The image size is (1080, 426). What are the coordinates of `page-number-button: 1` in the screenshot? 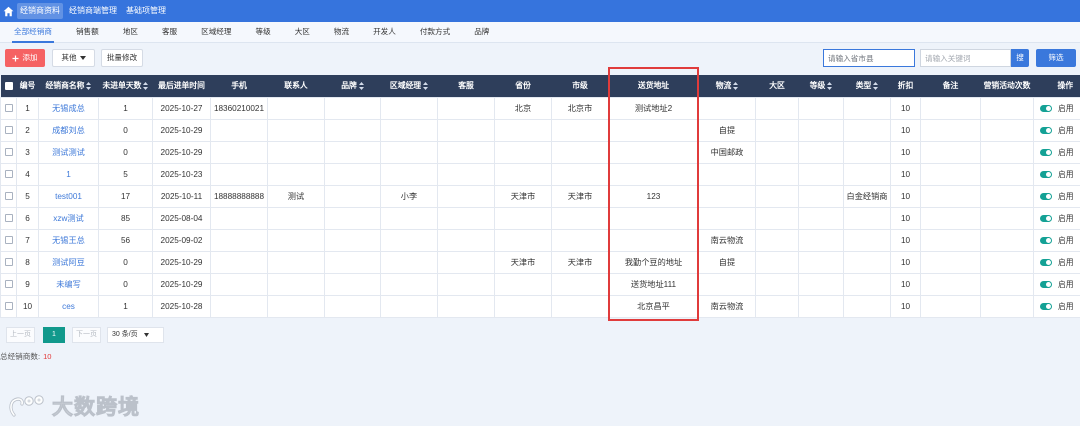 It's located at (54, 335).